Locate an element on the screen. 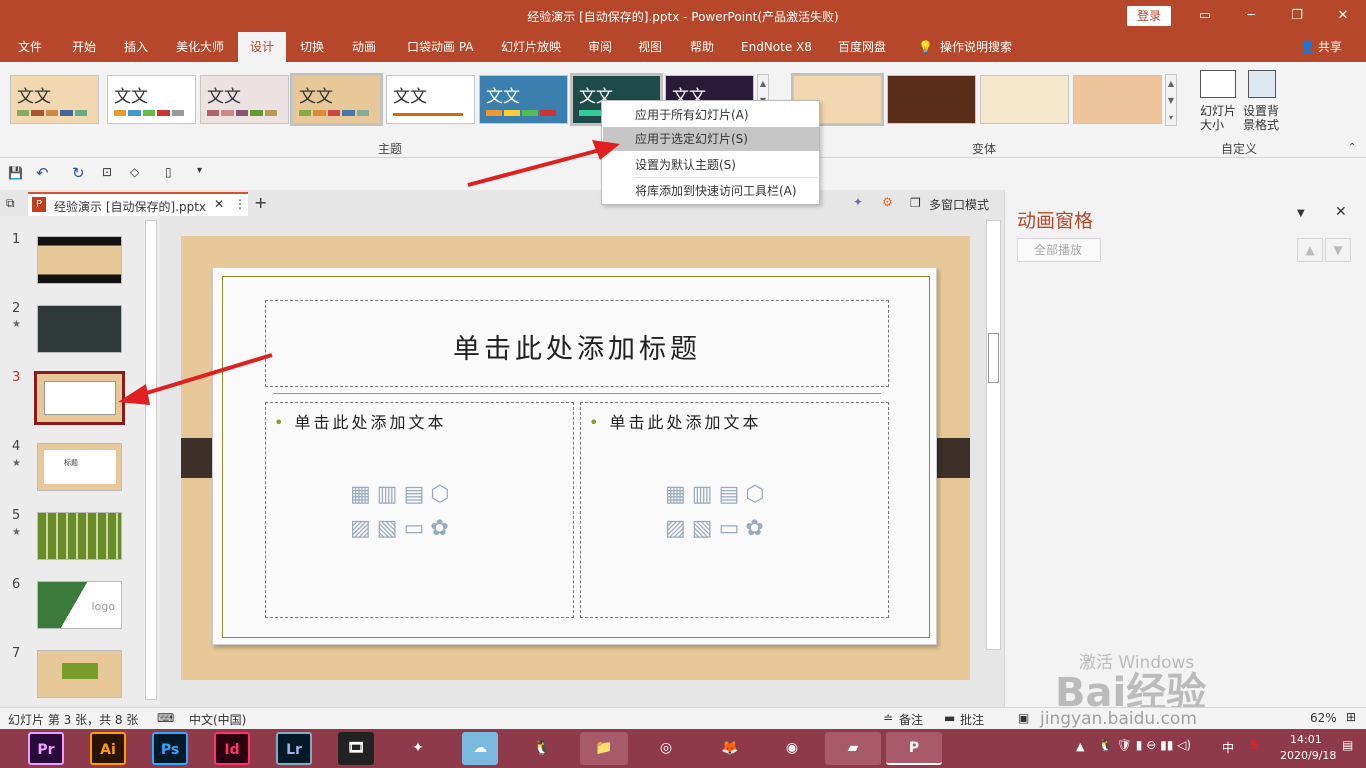 The height and width of the screenshot is (768, 1366). pinwheel-app-icon: ✦ is located at coordinates (418, 748).